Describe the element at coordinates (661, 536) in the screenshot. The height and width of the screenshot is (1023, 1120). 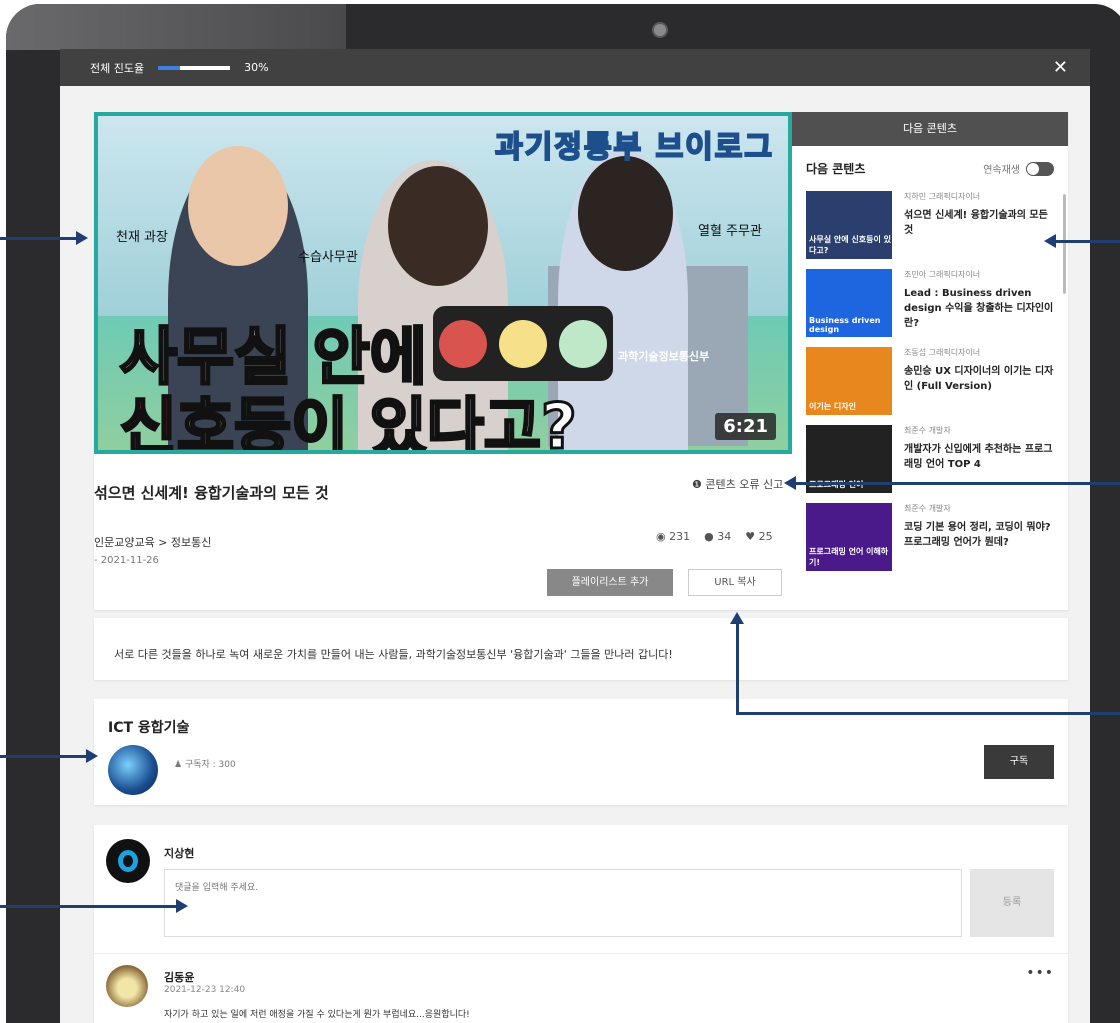
I see `eye-icon: ◉` at that location.